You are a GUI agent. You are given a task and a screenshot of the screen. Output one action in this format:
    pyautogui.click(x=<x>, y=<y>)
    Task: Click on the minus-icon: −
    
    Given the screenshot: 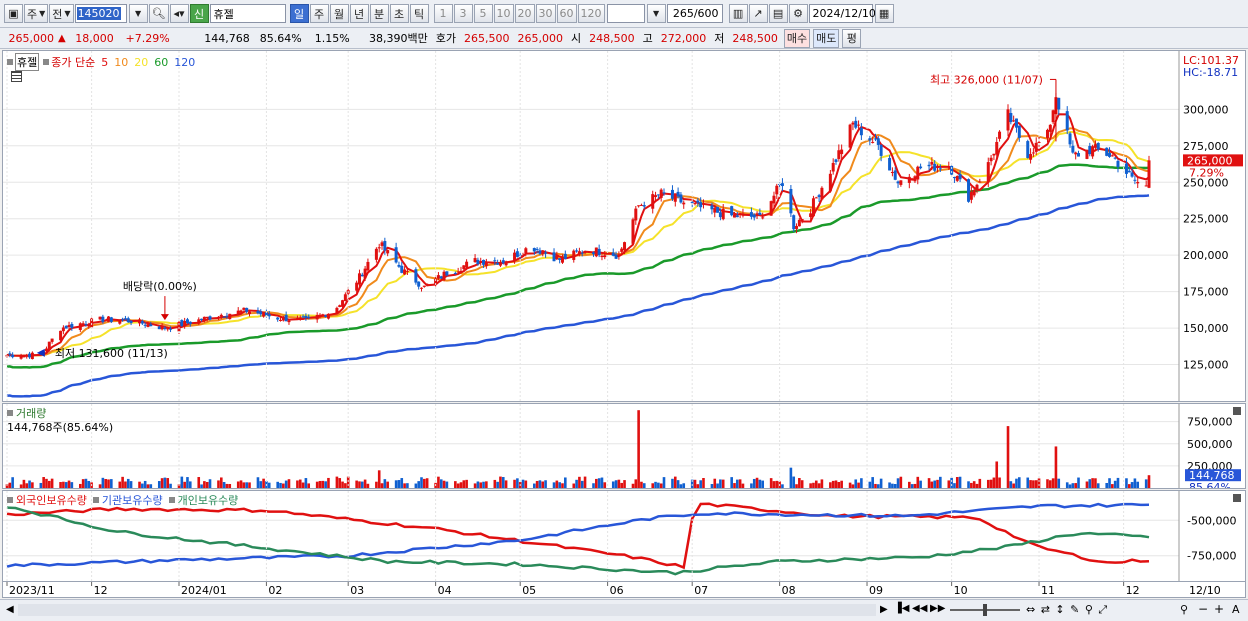 What is the action you would take?
    pyautogui.click(x=1203, y=609)
    